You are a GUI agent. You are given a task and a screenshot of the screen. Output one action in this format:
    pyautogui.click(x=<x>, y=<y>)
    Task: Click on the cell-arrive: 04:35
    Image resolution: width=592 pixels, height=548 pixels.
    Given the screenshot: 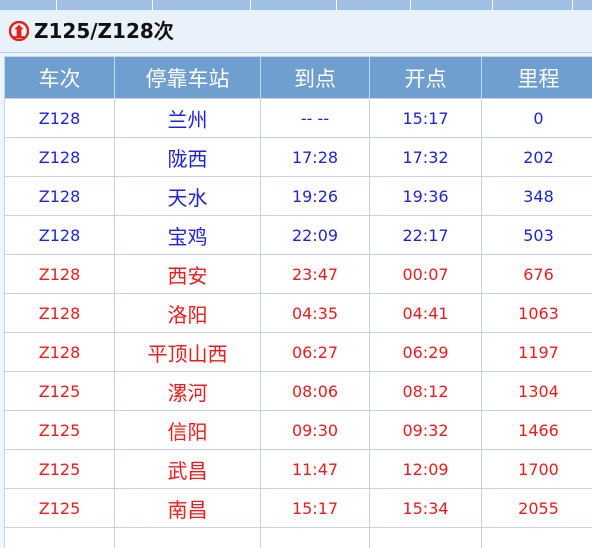 What is the action you would take?
    pyautogui.click(x=315, y=313)
    